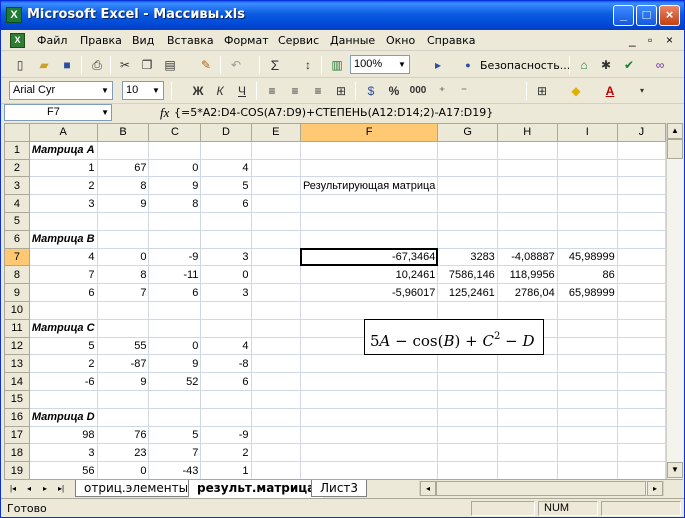 This screenshot has height=518, width=685. What do you see at coordinates (63, 364) in the screenshot?
I see `cell-A13: 2` at bounding box center [63, 364].